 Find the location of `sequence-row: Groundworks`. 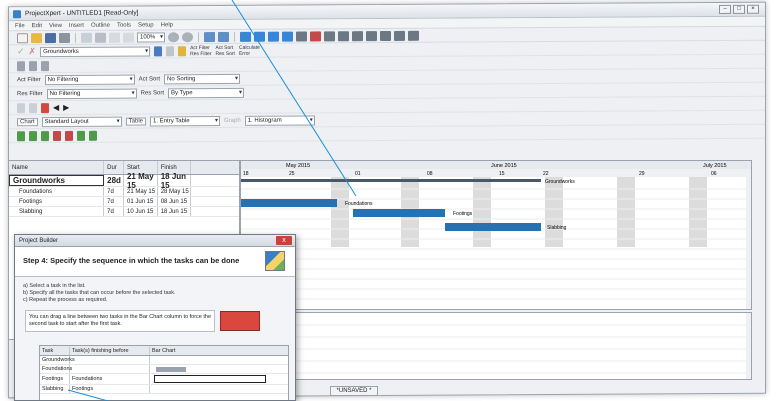

sequence-row: Groundworks is located at coordinates (164, 360).